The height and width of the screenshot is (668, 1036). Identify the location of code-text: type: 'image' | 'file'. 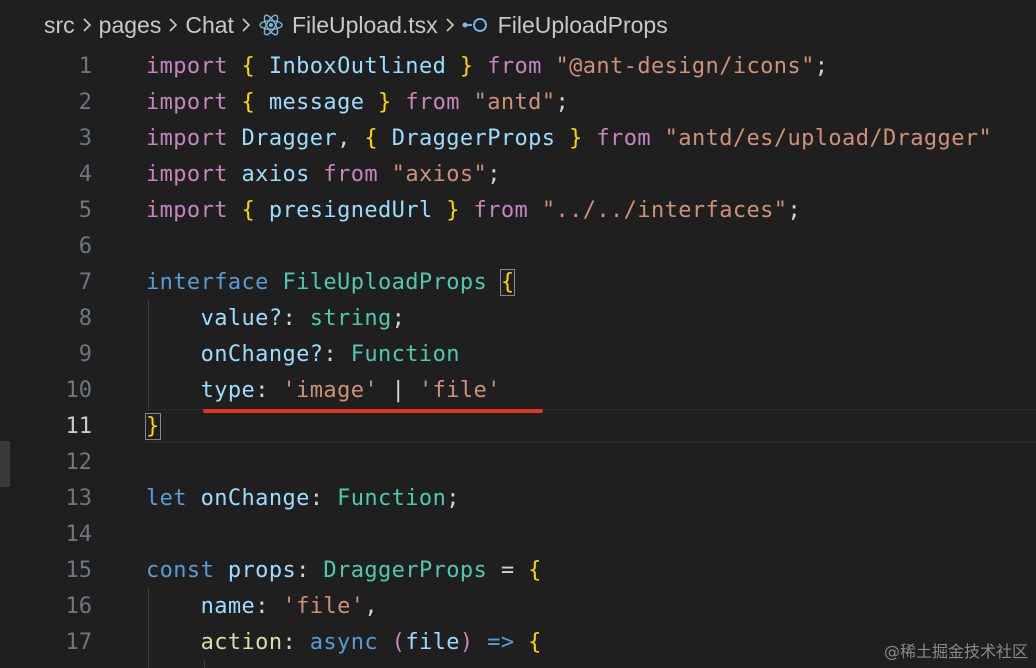
(350, 390).